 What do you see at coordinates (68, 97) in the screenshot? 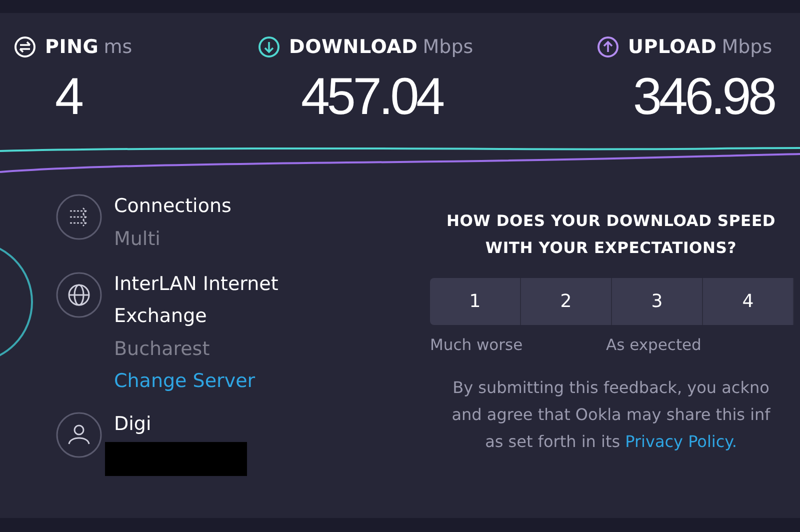
I see `metric-value: 4` at bounding box center [68, 97].